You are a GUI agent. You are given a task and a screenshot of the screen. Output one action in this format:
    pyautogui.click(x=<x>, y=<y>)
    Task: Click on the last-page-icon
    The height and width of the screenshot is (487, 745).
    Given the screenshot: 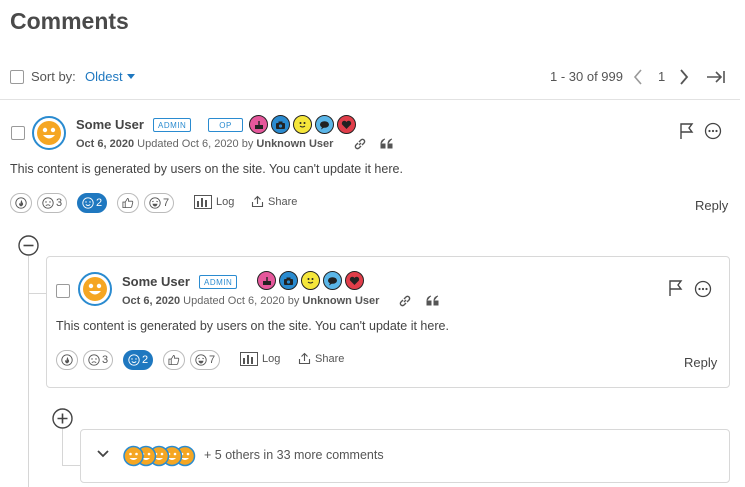 What is the action you would take?
    pyautogui.click(x=716, y=77)
    